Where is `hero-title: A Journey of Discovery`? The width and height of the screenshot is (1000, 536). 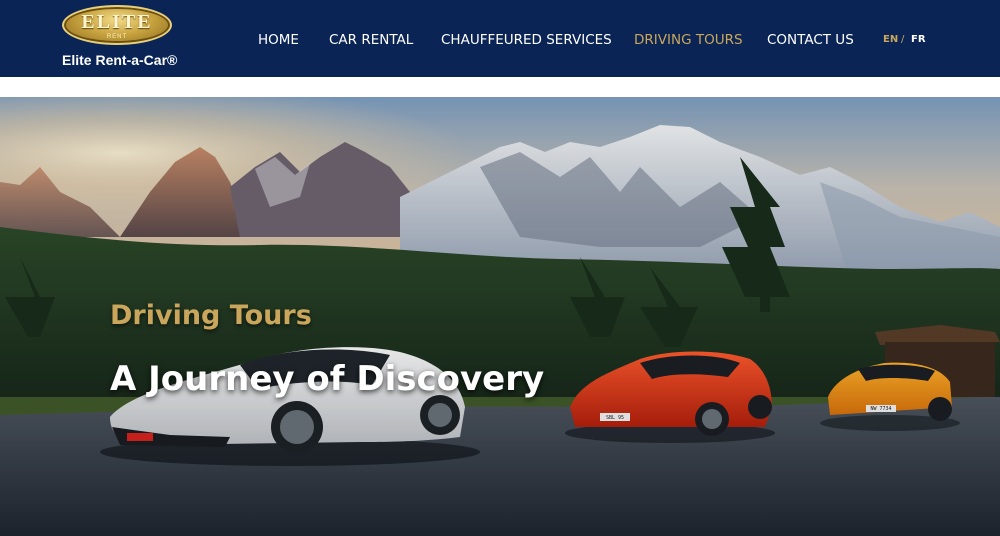 hero-title: A Journey of Discovery is located at coordinates (327, 379).